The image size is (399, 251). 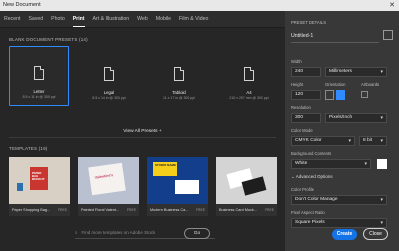 I want to click on divider, so click(x=142, y=137).